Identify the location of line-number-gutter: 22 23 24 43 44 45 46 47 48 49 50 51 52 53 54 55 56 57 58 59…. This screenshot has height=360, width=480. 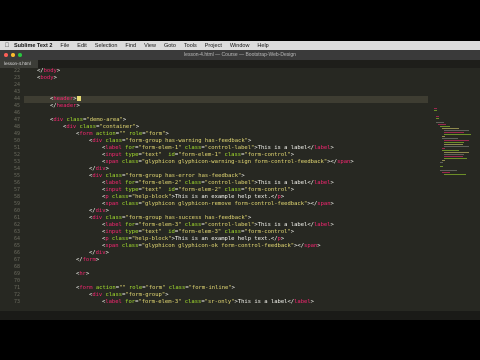
(11, 189).